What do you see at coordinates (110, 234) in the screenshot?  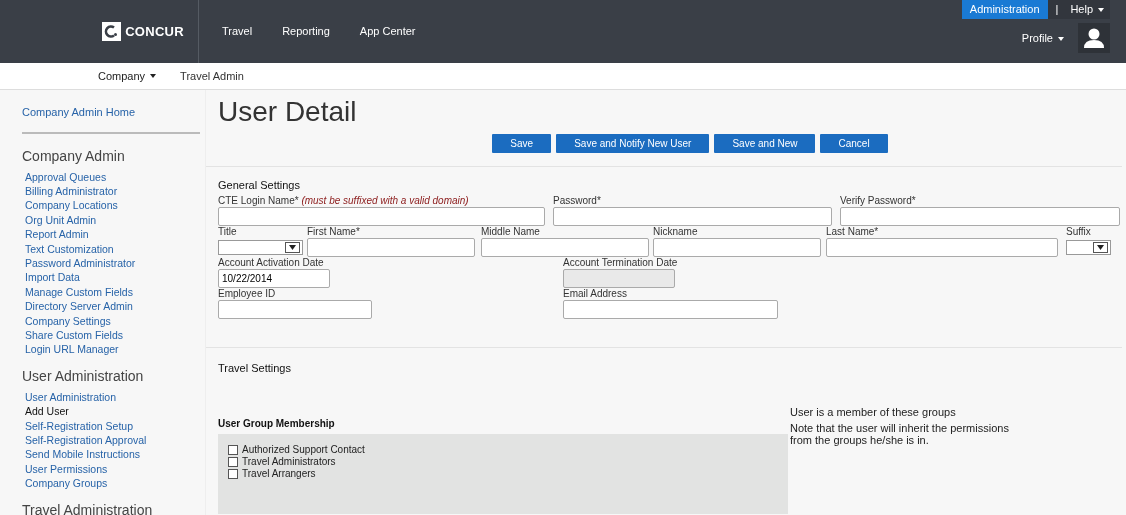 I see `sidebar-item: Report Admin` at bounding box center [110, 234].